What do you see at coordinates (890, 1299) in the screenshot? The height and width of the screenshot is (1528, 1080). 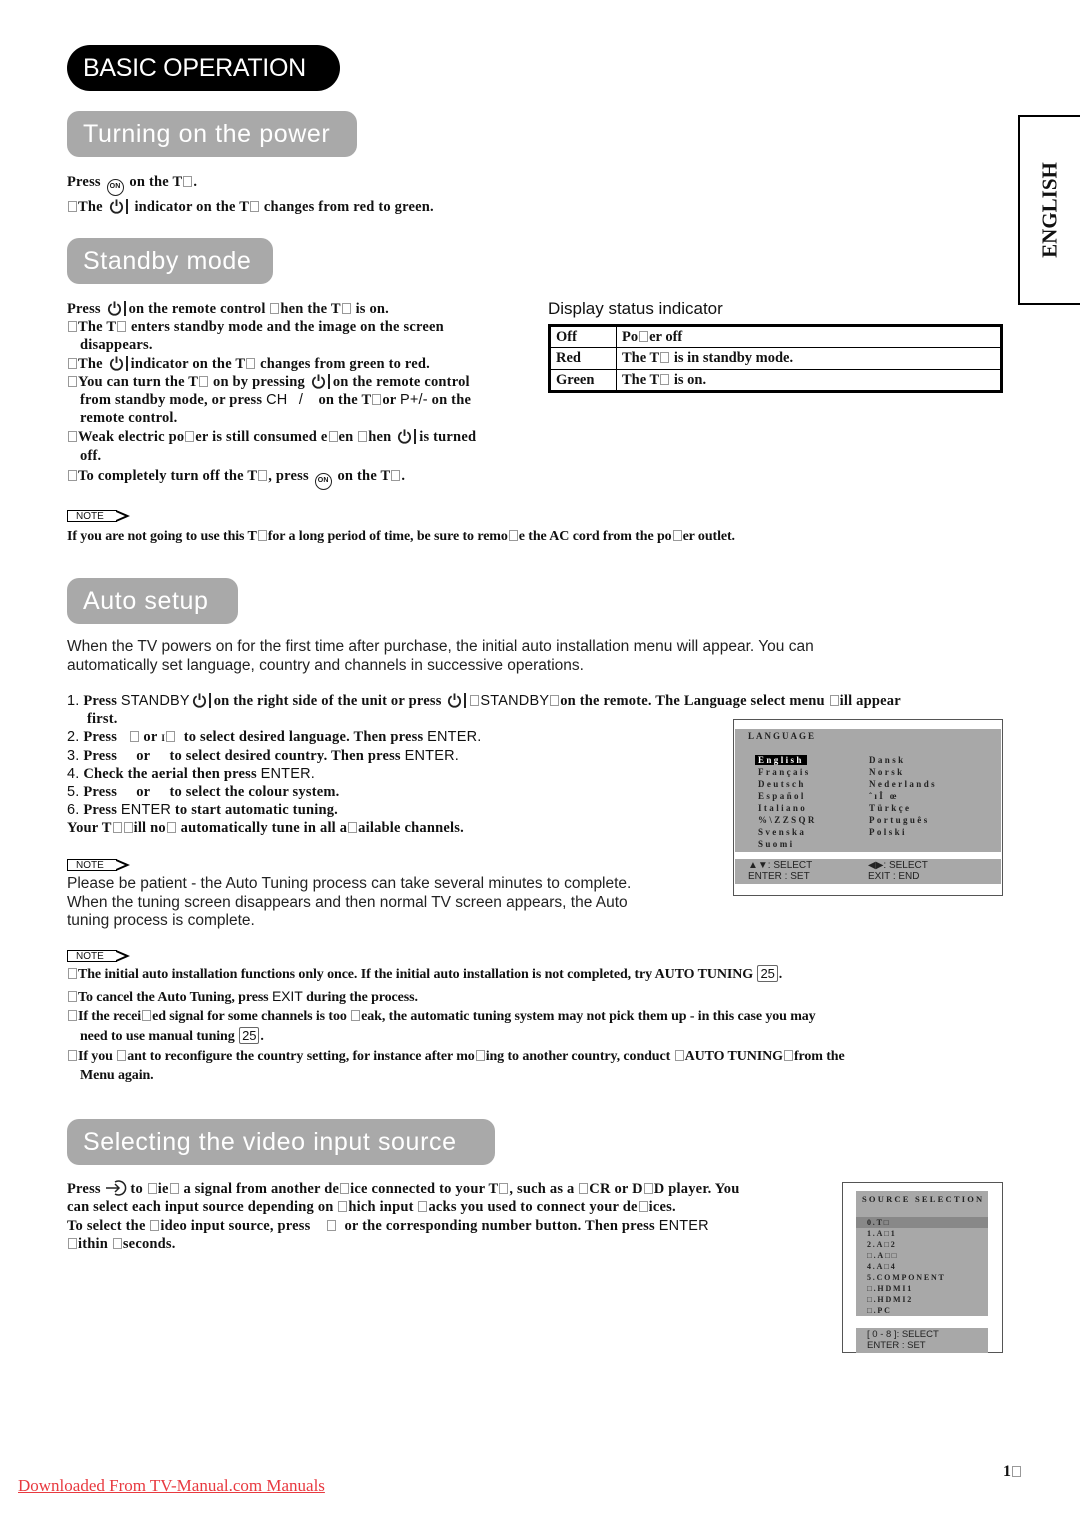 I see `source-option: □.HDMI2` at bounding box center [890, 1299].